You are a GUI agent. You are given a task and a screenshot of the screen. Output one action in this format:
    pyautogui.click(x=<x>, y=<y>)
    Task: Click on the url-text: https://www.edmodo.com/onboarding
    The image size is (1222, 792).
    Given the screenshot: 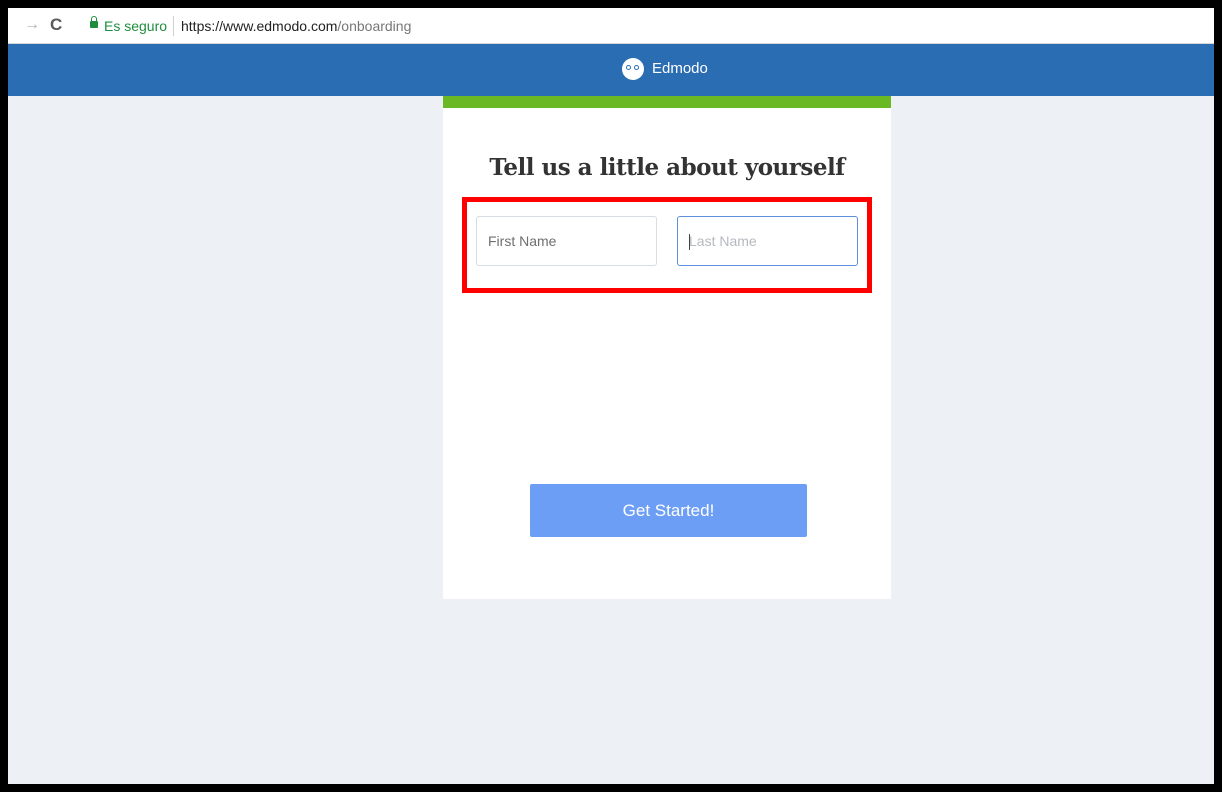 What is the action you would take?
    pyautogui.click(x=296, y=26)
    